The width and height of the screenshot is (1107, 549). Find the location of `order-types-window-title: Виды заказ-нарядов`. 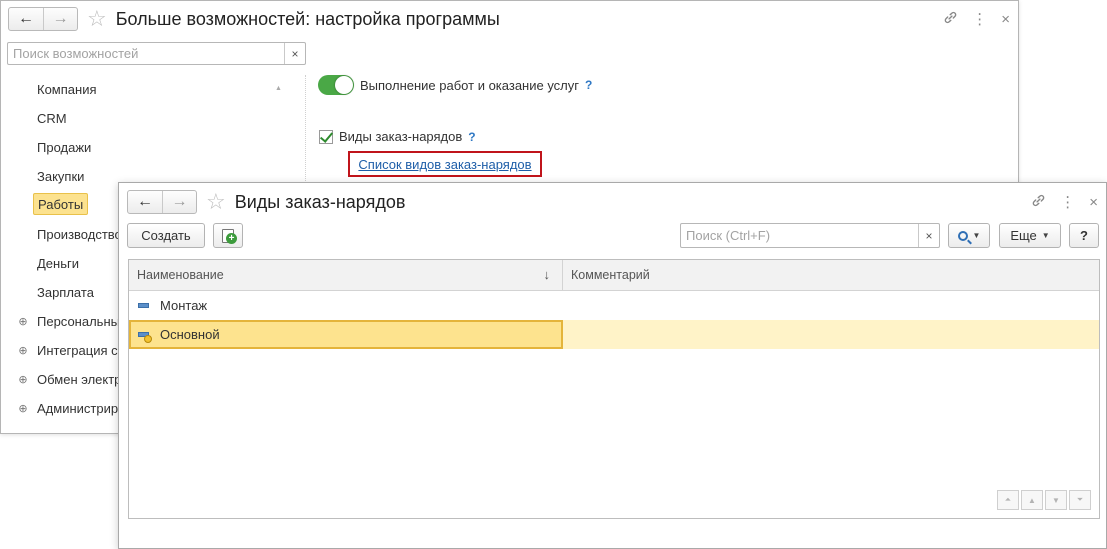

order-types-window-title: Виды заказ-нарядов is located at coordinates (320, 201).